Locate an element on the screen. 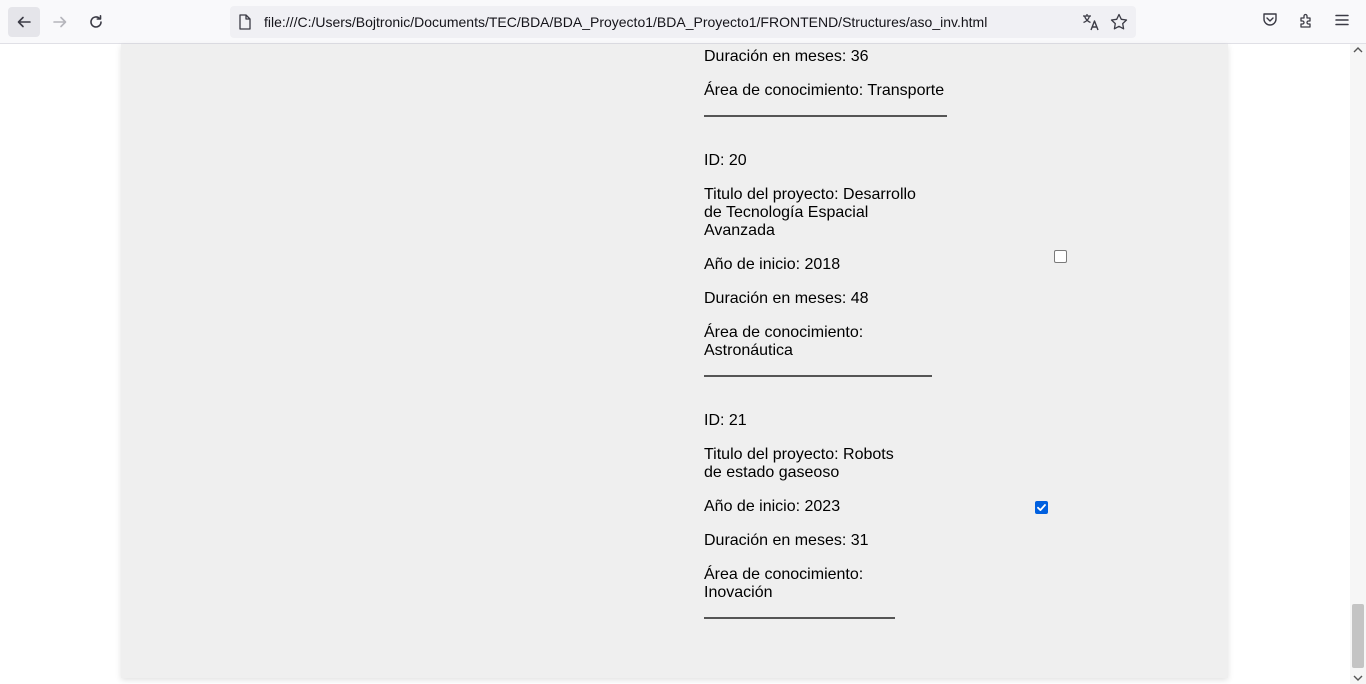 Image resolution: width=1366 pixels, height=684 pixels. back-arrow-icon is located at coordinates (24, 22).